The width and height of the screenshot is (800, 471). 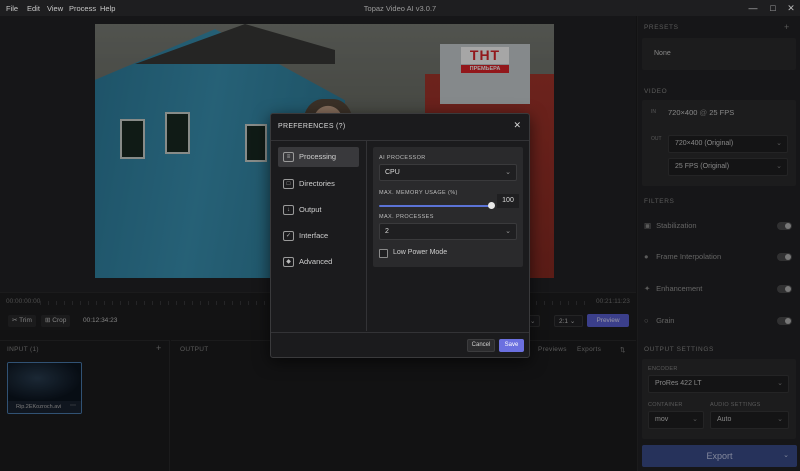 What do you see at coordinates (448, 172) in the screenshot?
I see `ai-processor-dropdown: CPU ⌄` at bounding box center [448, 172].